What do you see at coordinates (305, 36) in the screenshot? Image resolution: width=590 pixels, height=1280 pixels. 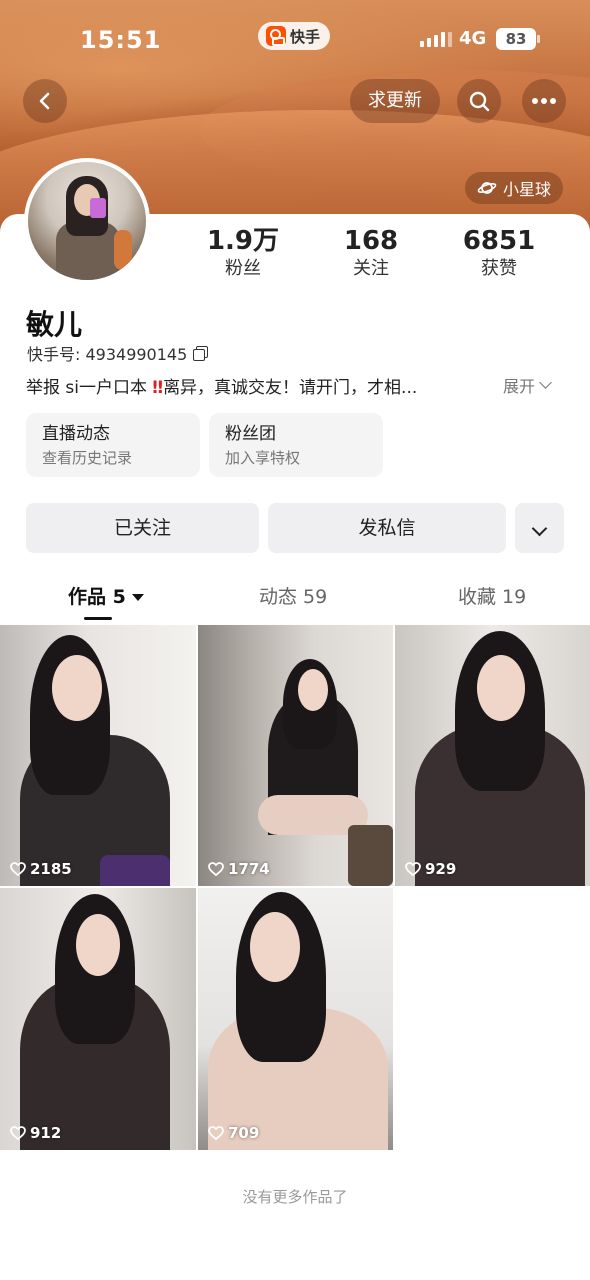 I see `app-indicator-label: 快手` at bounding box center [305, 36].